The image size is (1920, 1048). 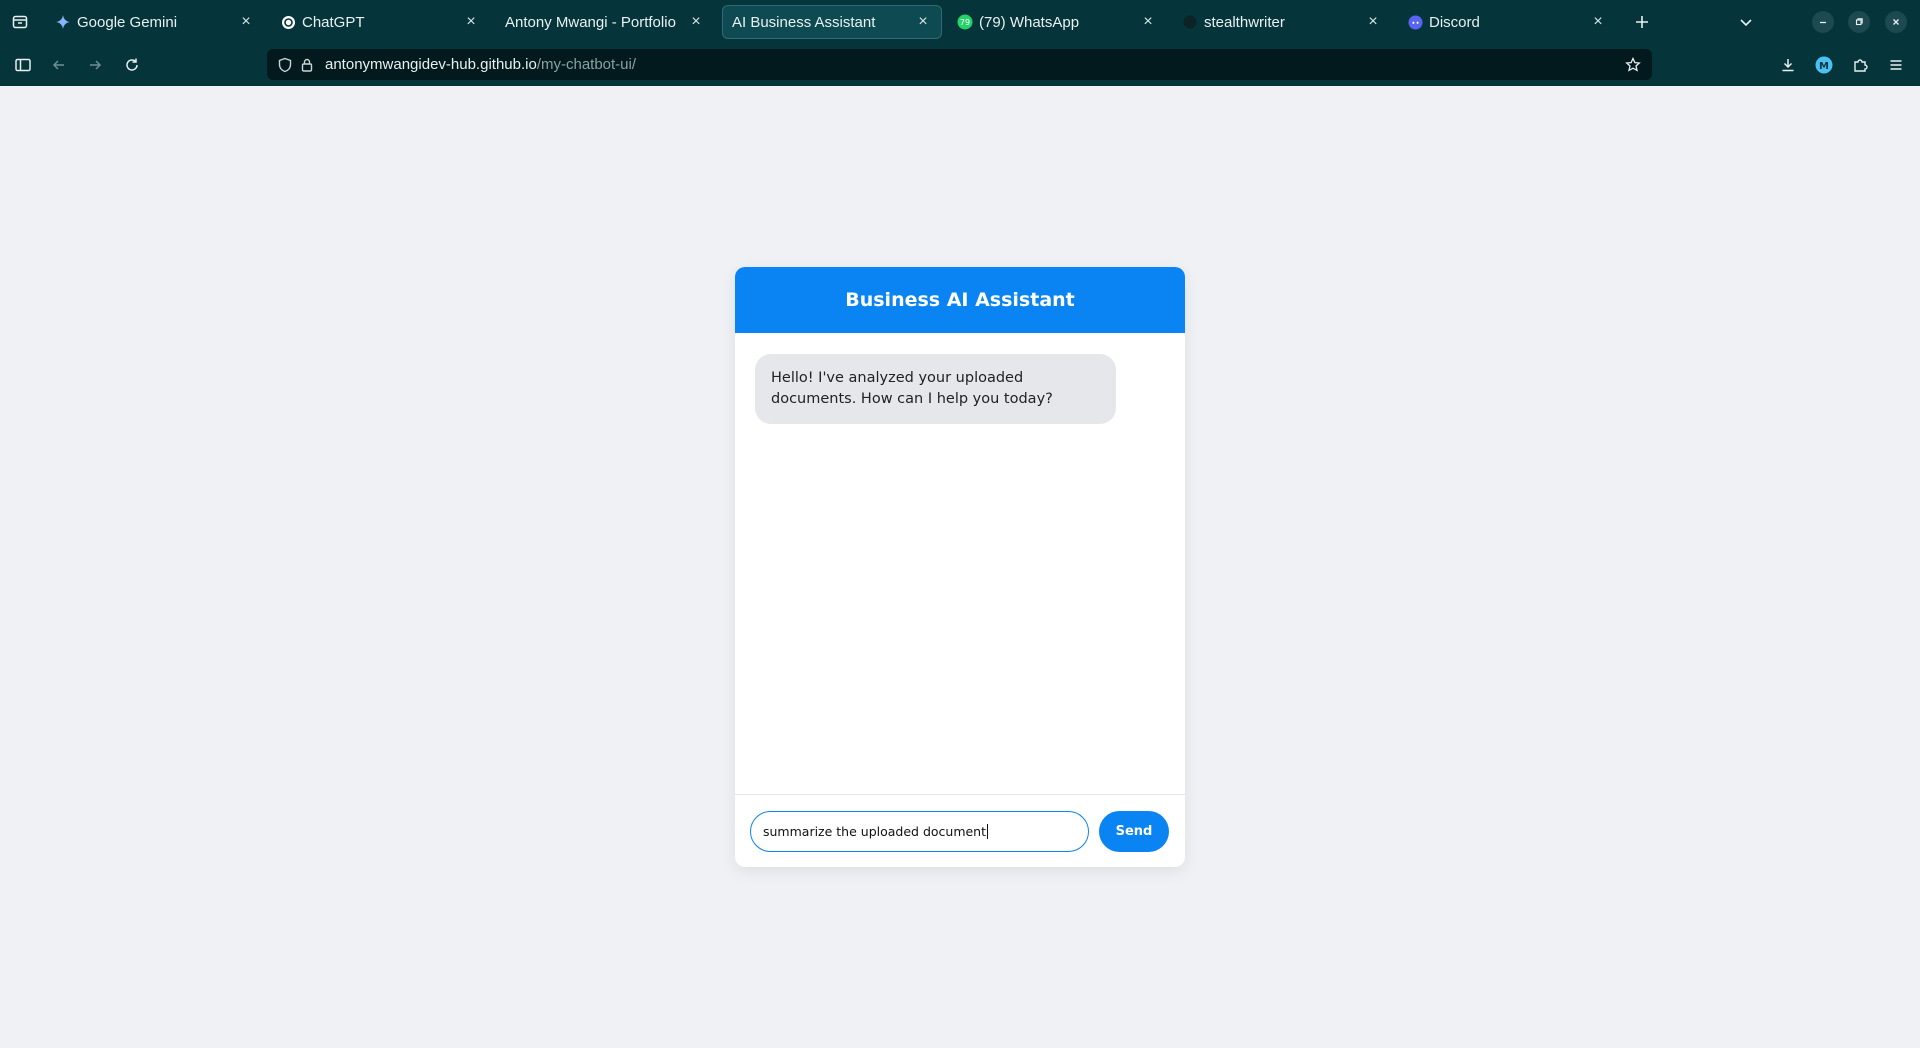 I want to click on sidebar-icon, so click(x=23, y=65).